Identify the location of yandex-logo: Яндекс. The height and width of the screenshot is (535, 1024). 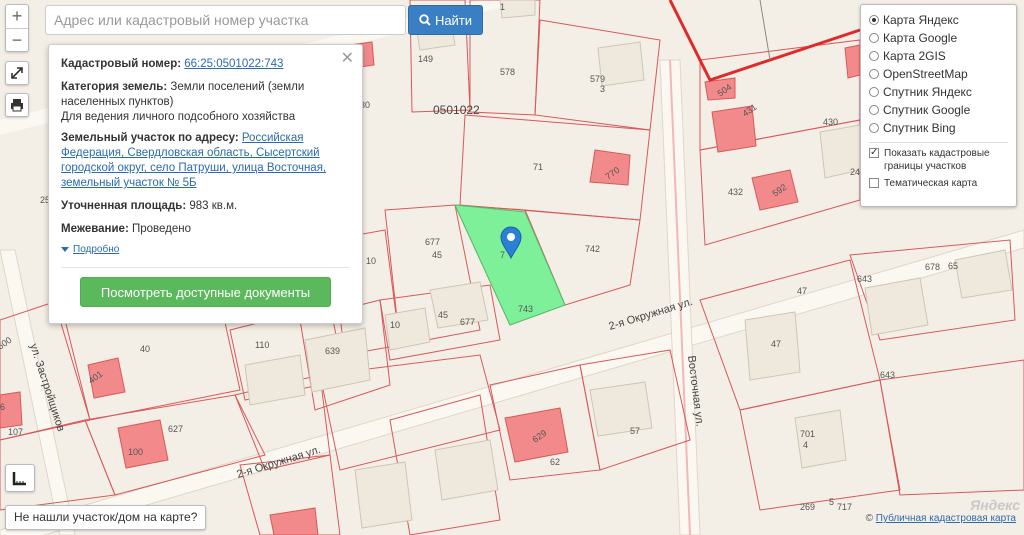
(995, 505).